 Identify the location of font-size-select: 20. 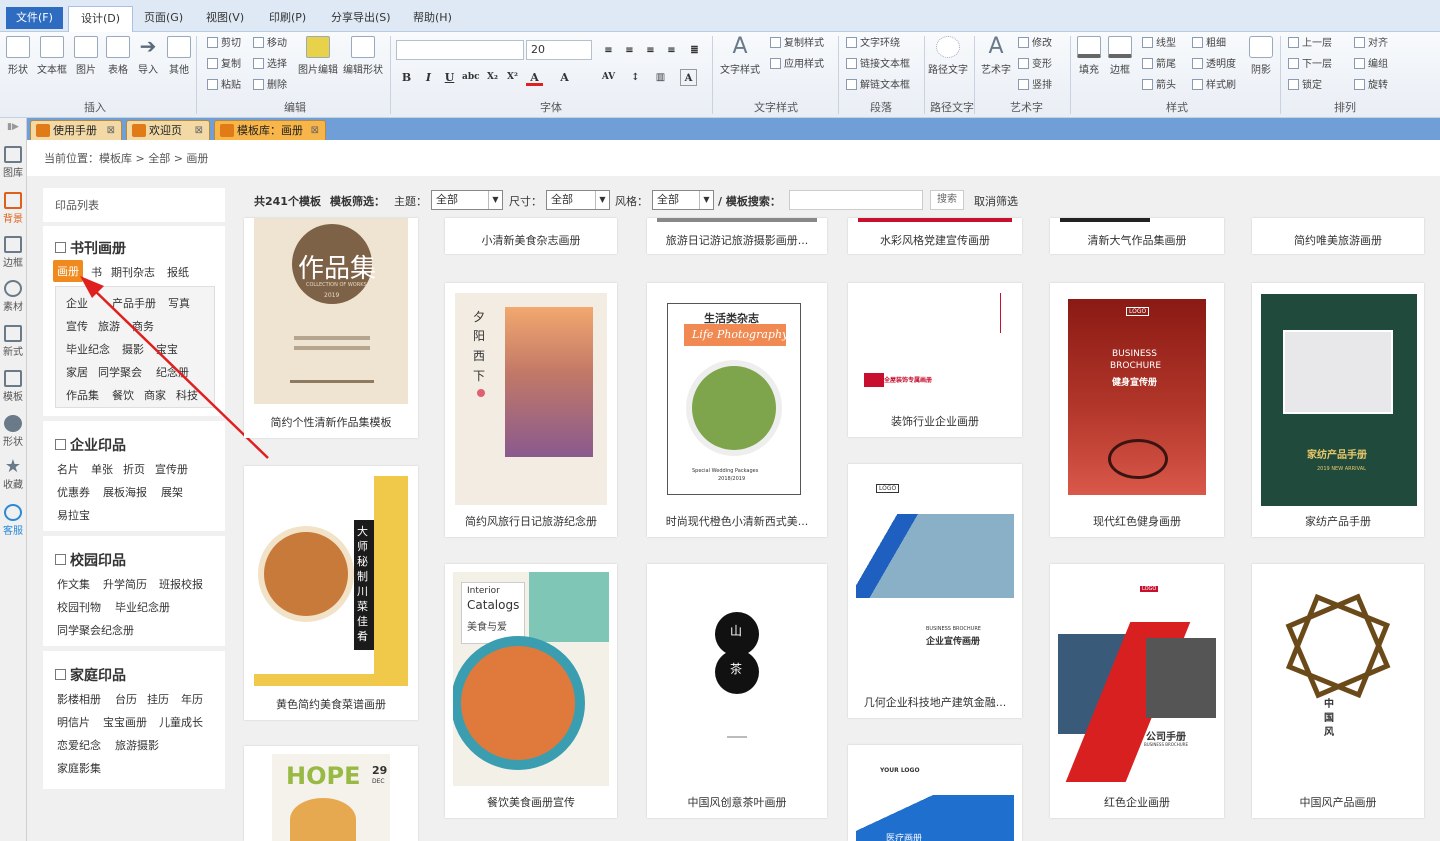
(559, 50).